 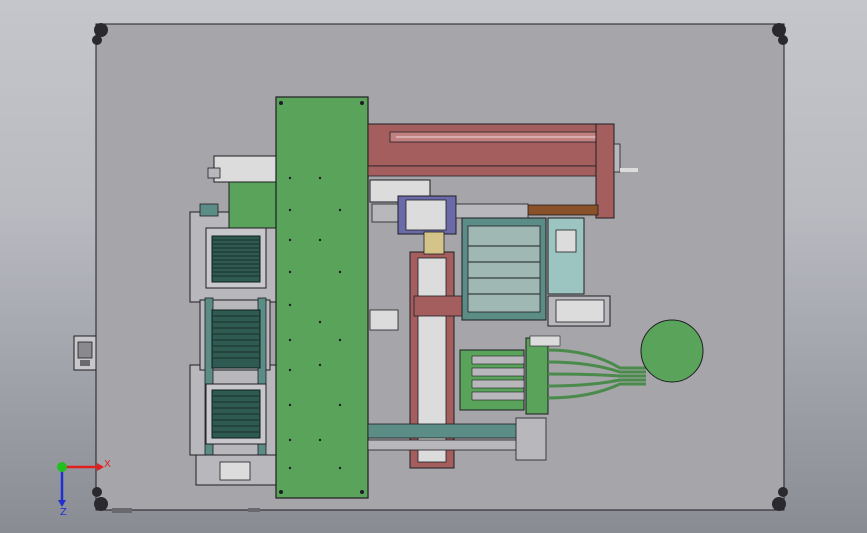 What do you see at coordinates (322, 297) in the screenshot?
I see `main-green-plate` at bounding box center [322, 297].